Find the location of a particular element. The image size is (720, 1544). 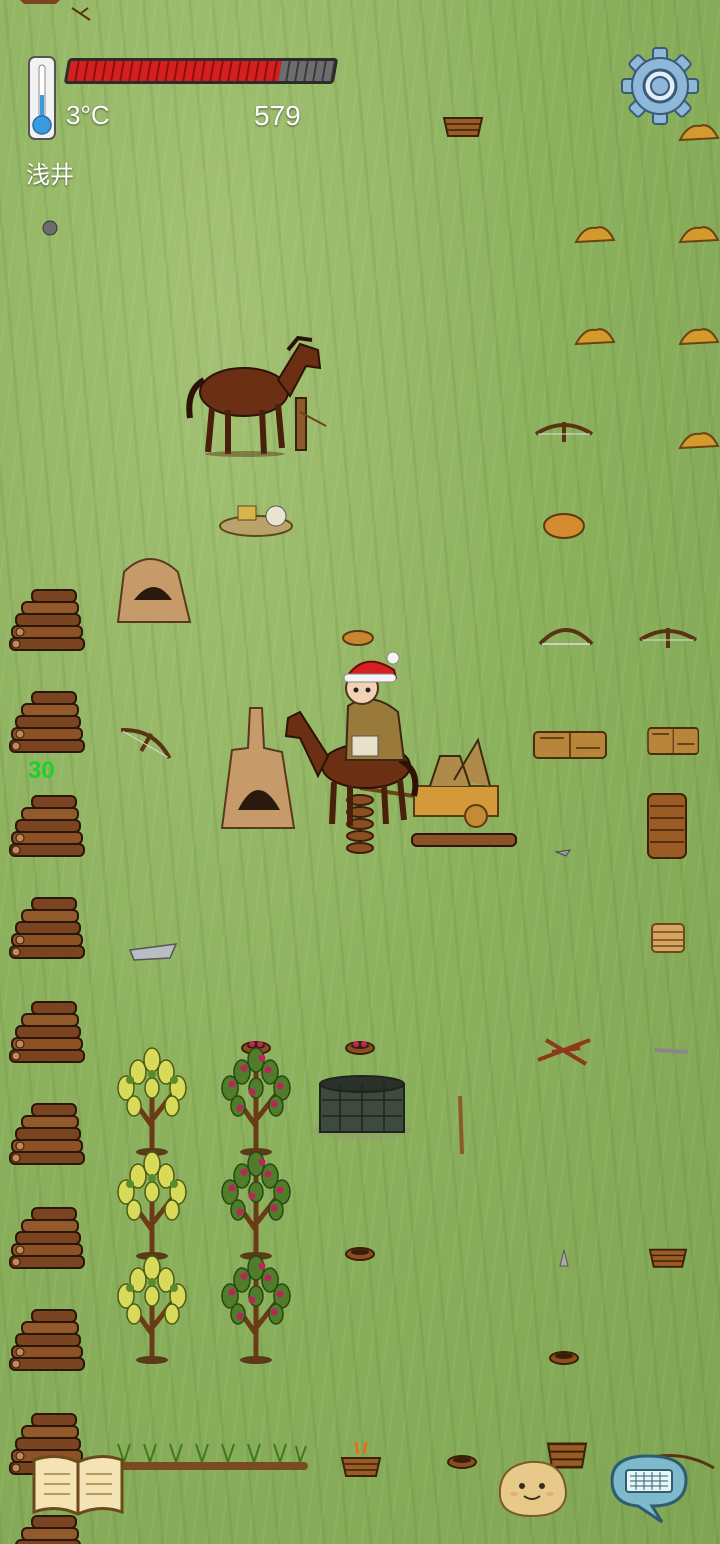

stone-well is located at coordinates (362, 1107).